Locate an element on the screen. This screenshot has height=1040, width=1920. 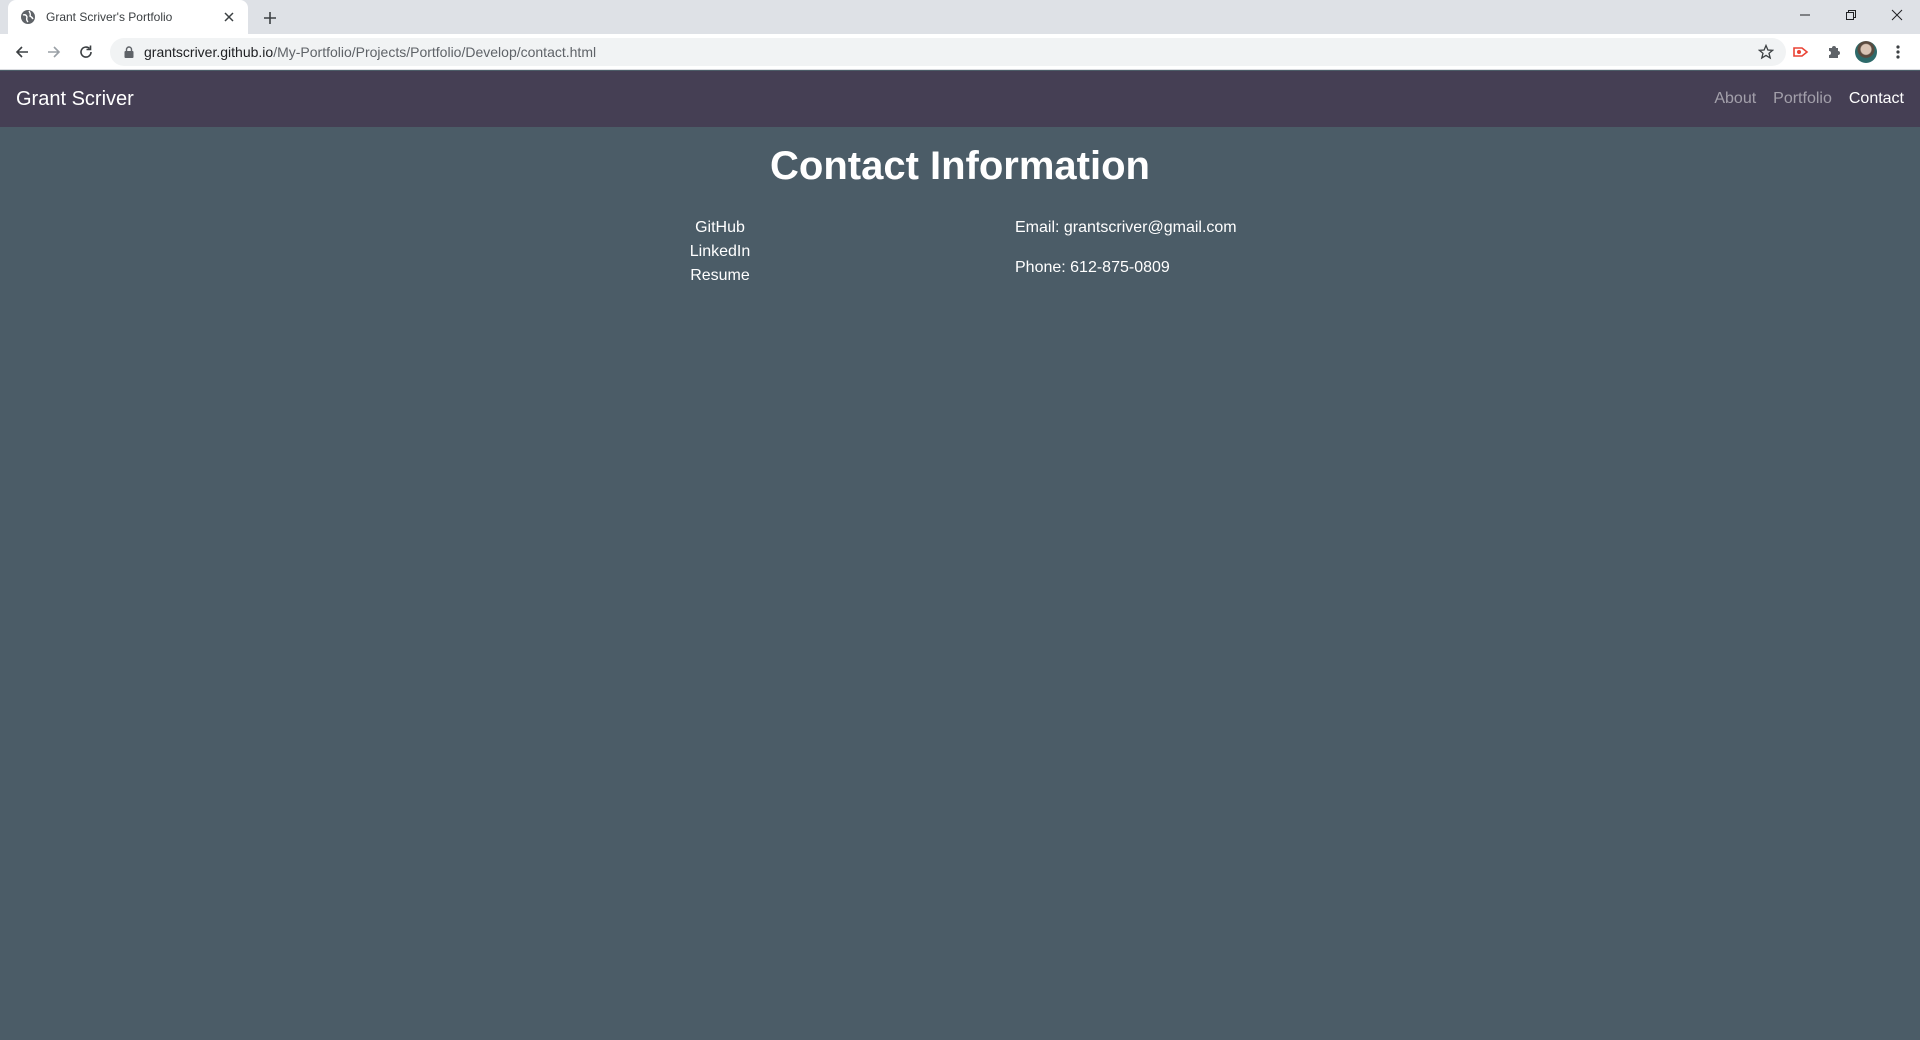
minimize-icon is located at coordinates (1805, 15).